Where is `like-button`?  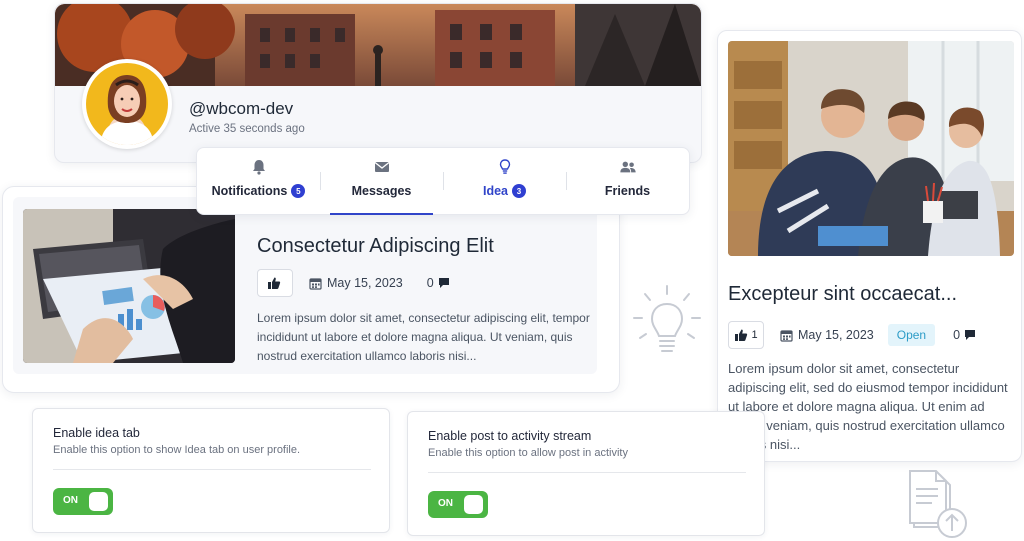 like-button is located at coordinates (275, 283).